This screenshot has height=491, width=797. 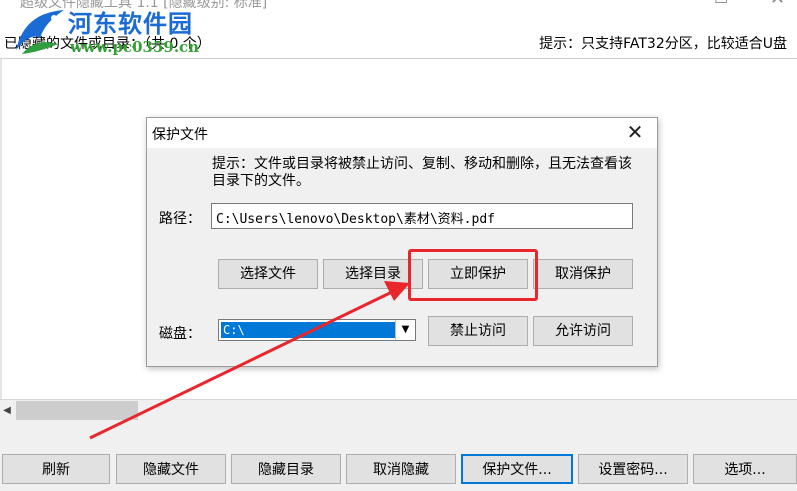 I want to click on deny-access-button: 禁止访问, so click(x=478, y=331).